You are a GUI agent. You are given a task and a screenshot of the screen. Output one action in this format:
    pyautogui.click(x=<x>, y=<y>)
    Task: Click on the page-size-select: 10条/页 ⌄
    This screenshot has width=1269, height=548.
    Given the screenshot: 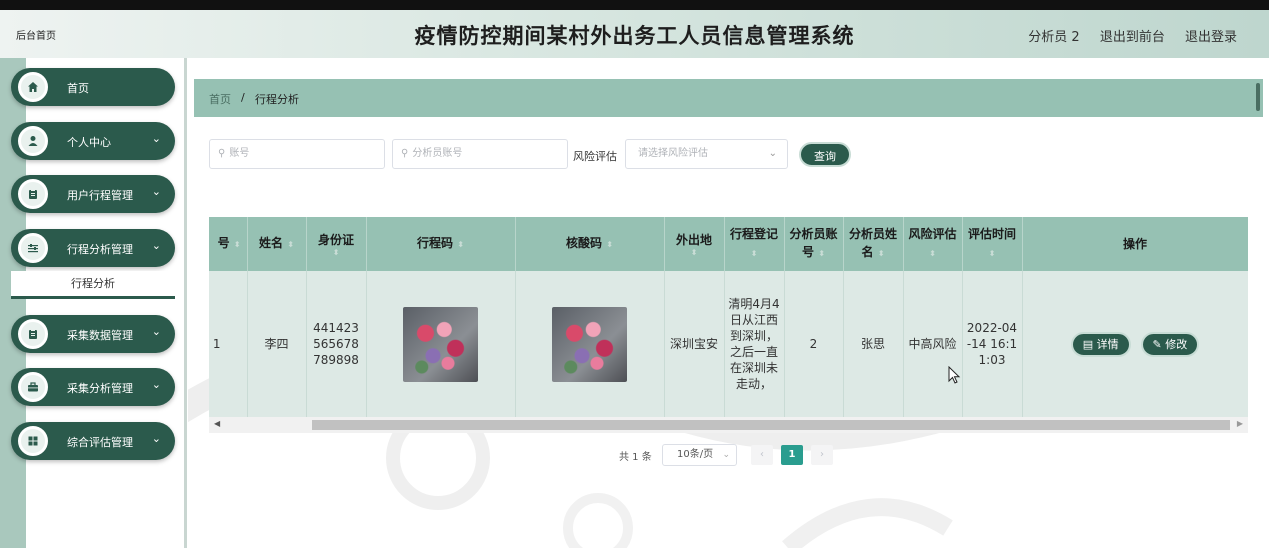 What is the action you would take?
    pyautogui.click(x=699, y=455)
    